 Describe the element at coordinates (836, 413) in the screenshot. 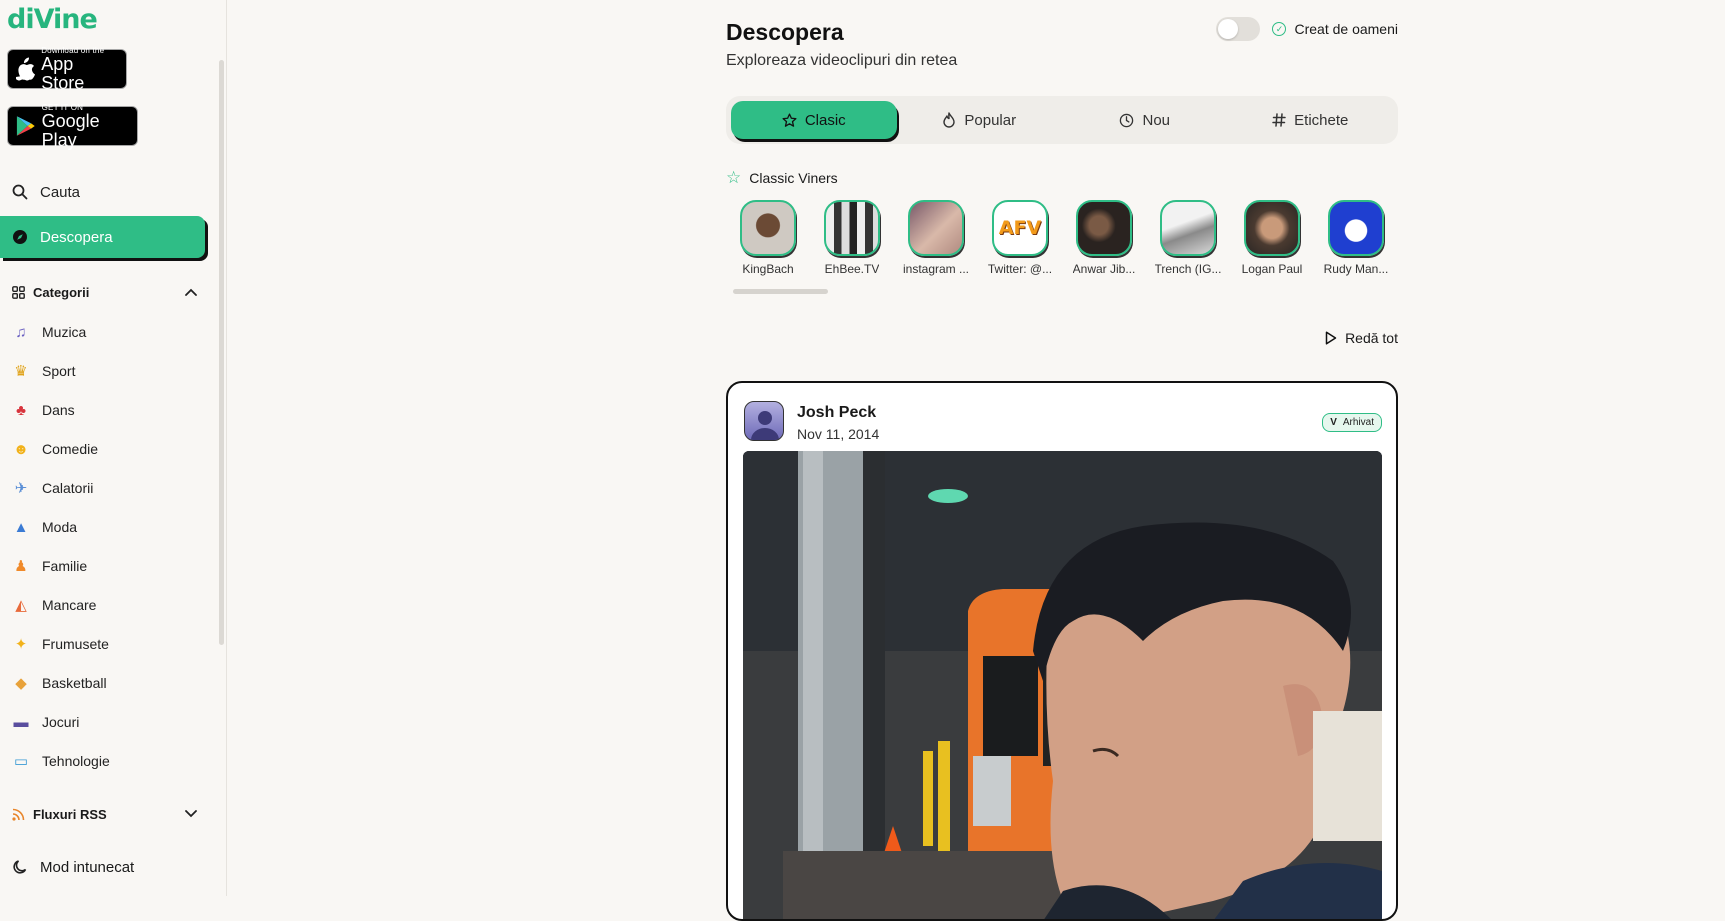

I see `post-author-name: Josh Peck` at that location.